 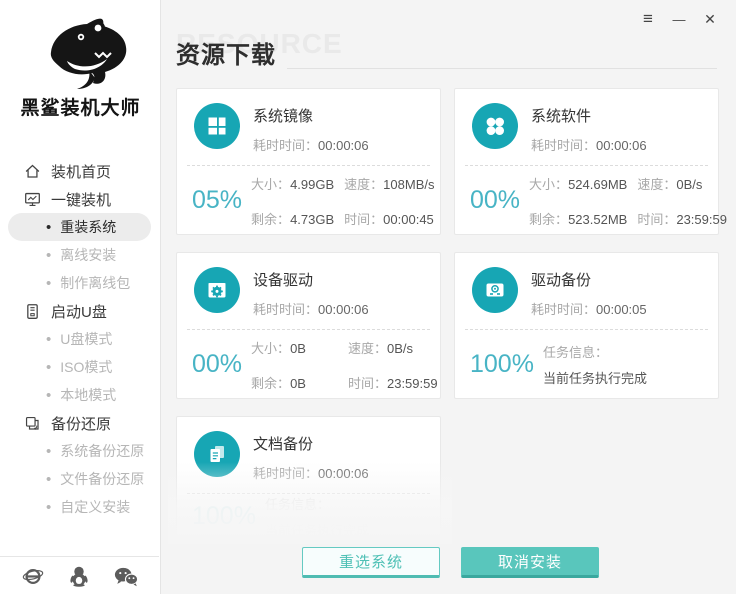 What do you see at coordinates (589, 309) in the screenshot?
I see `elapsed-time: 耗时时间：00:00:05` at bounding box center [589, 309].